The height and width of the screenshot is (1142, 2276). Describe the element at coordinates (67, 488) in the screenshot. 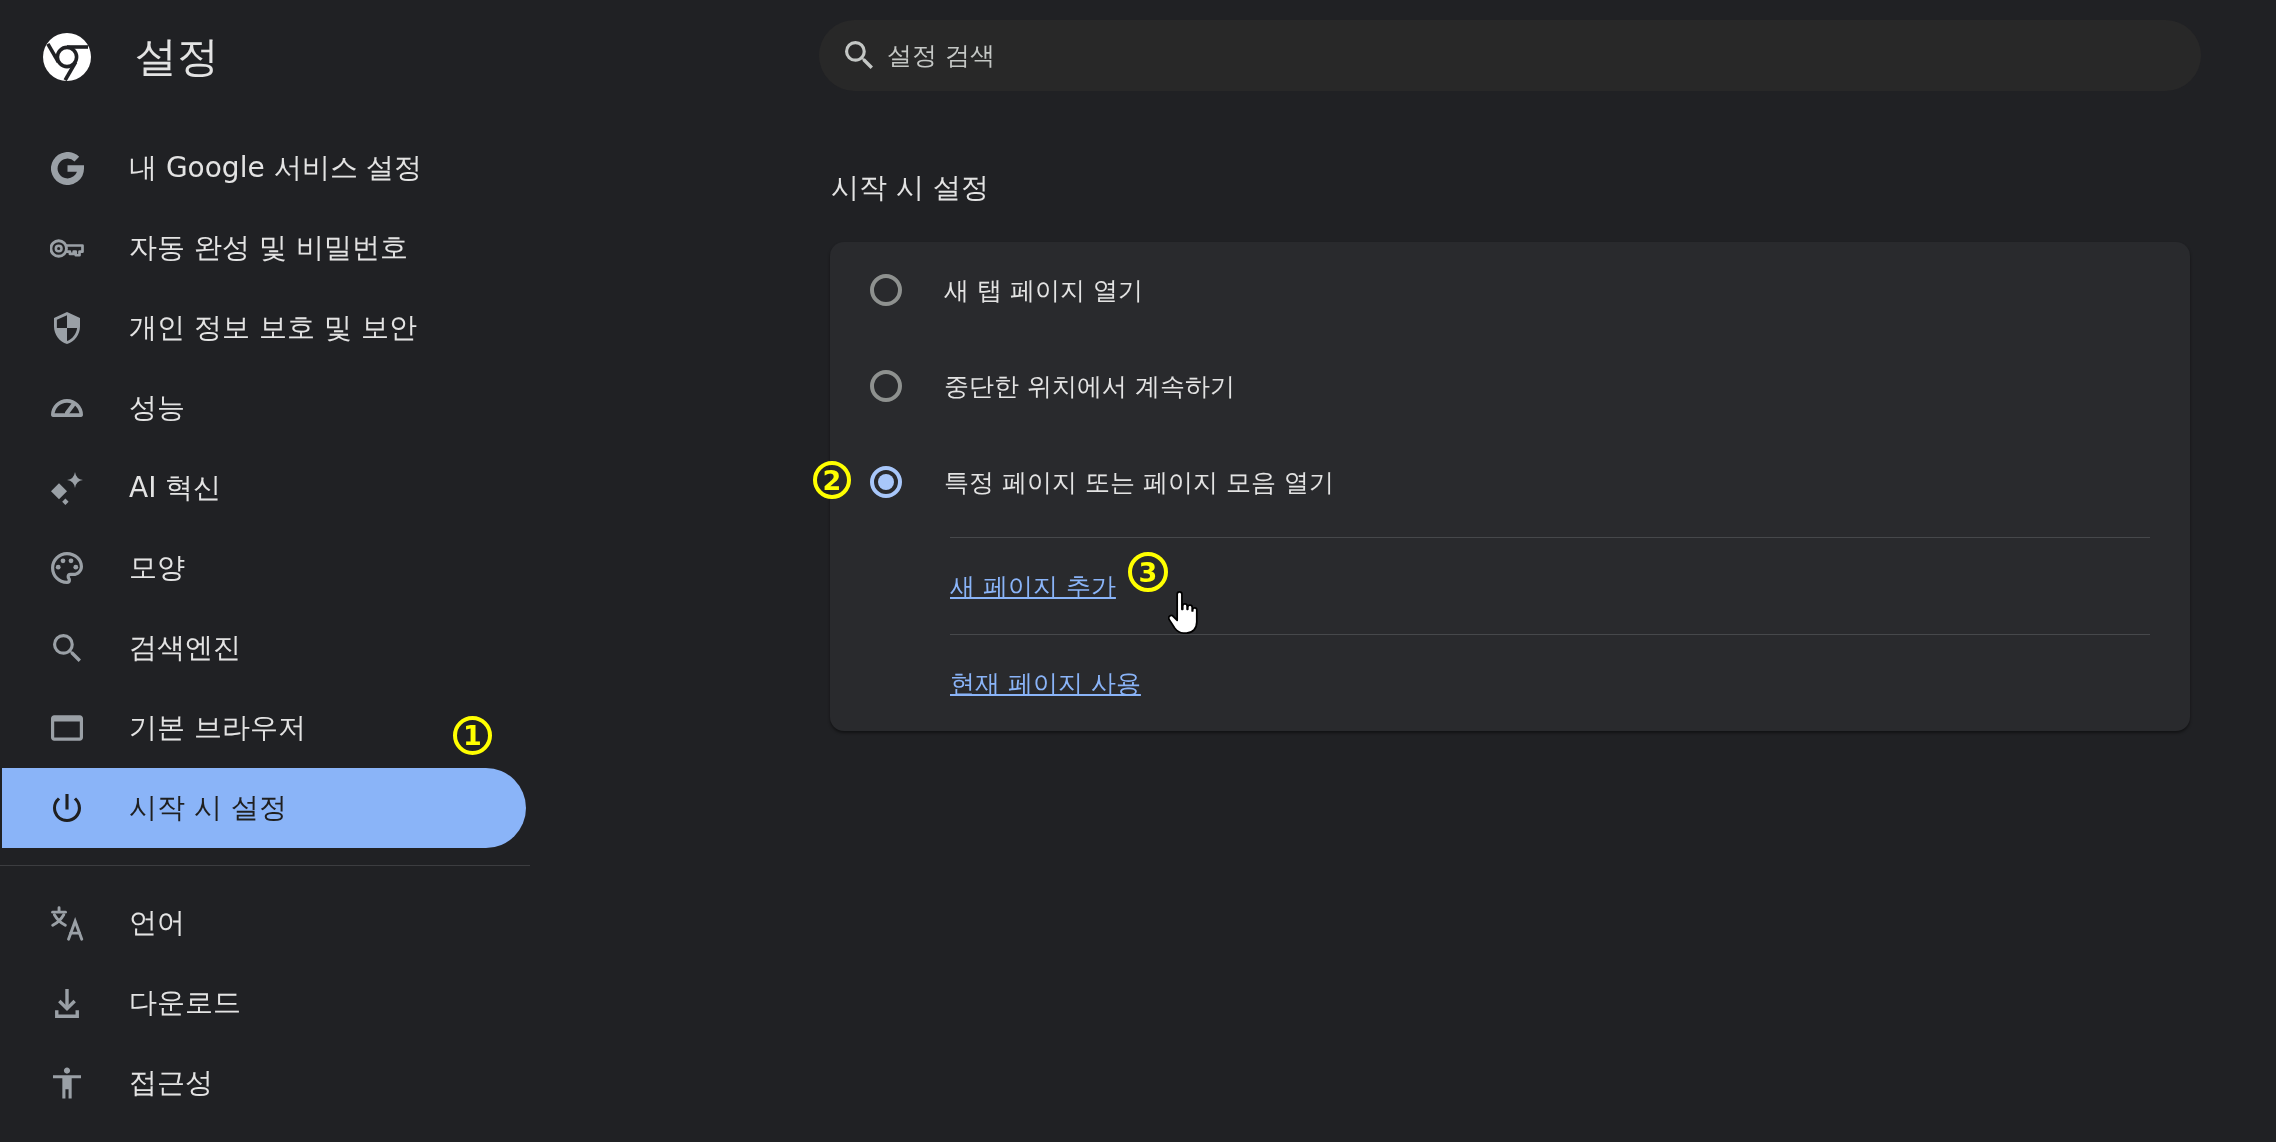

I see `sparkle-icon` at that location.